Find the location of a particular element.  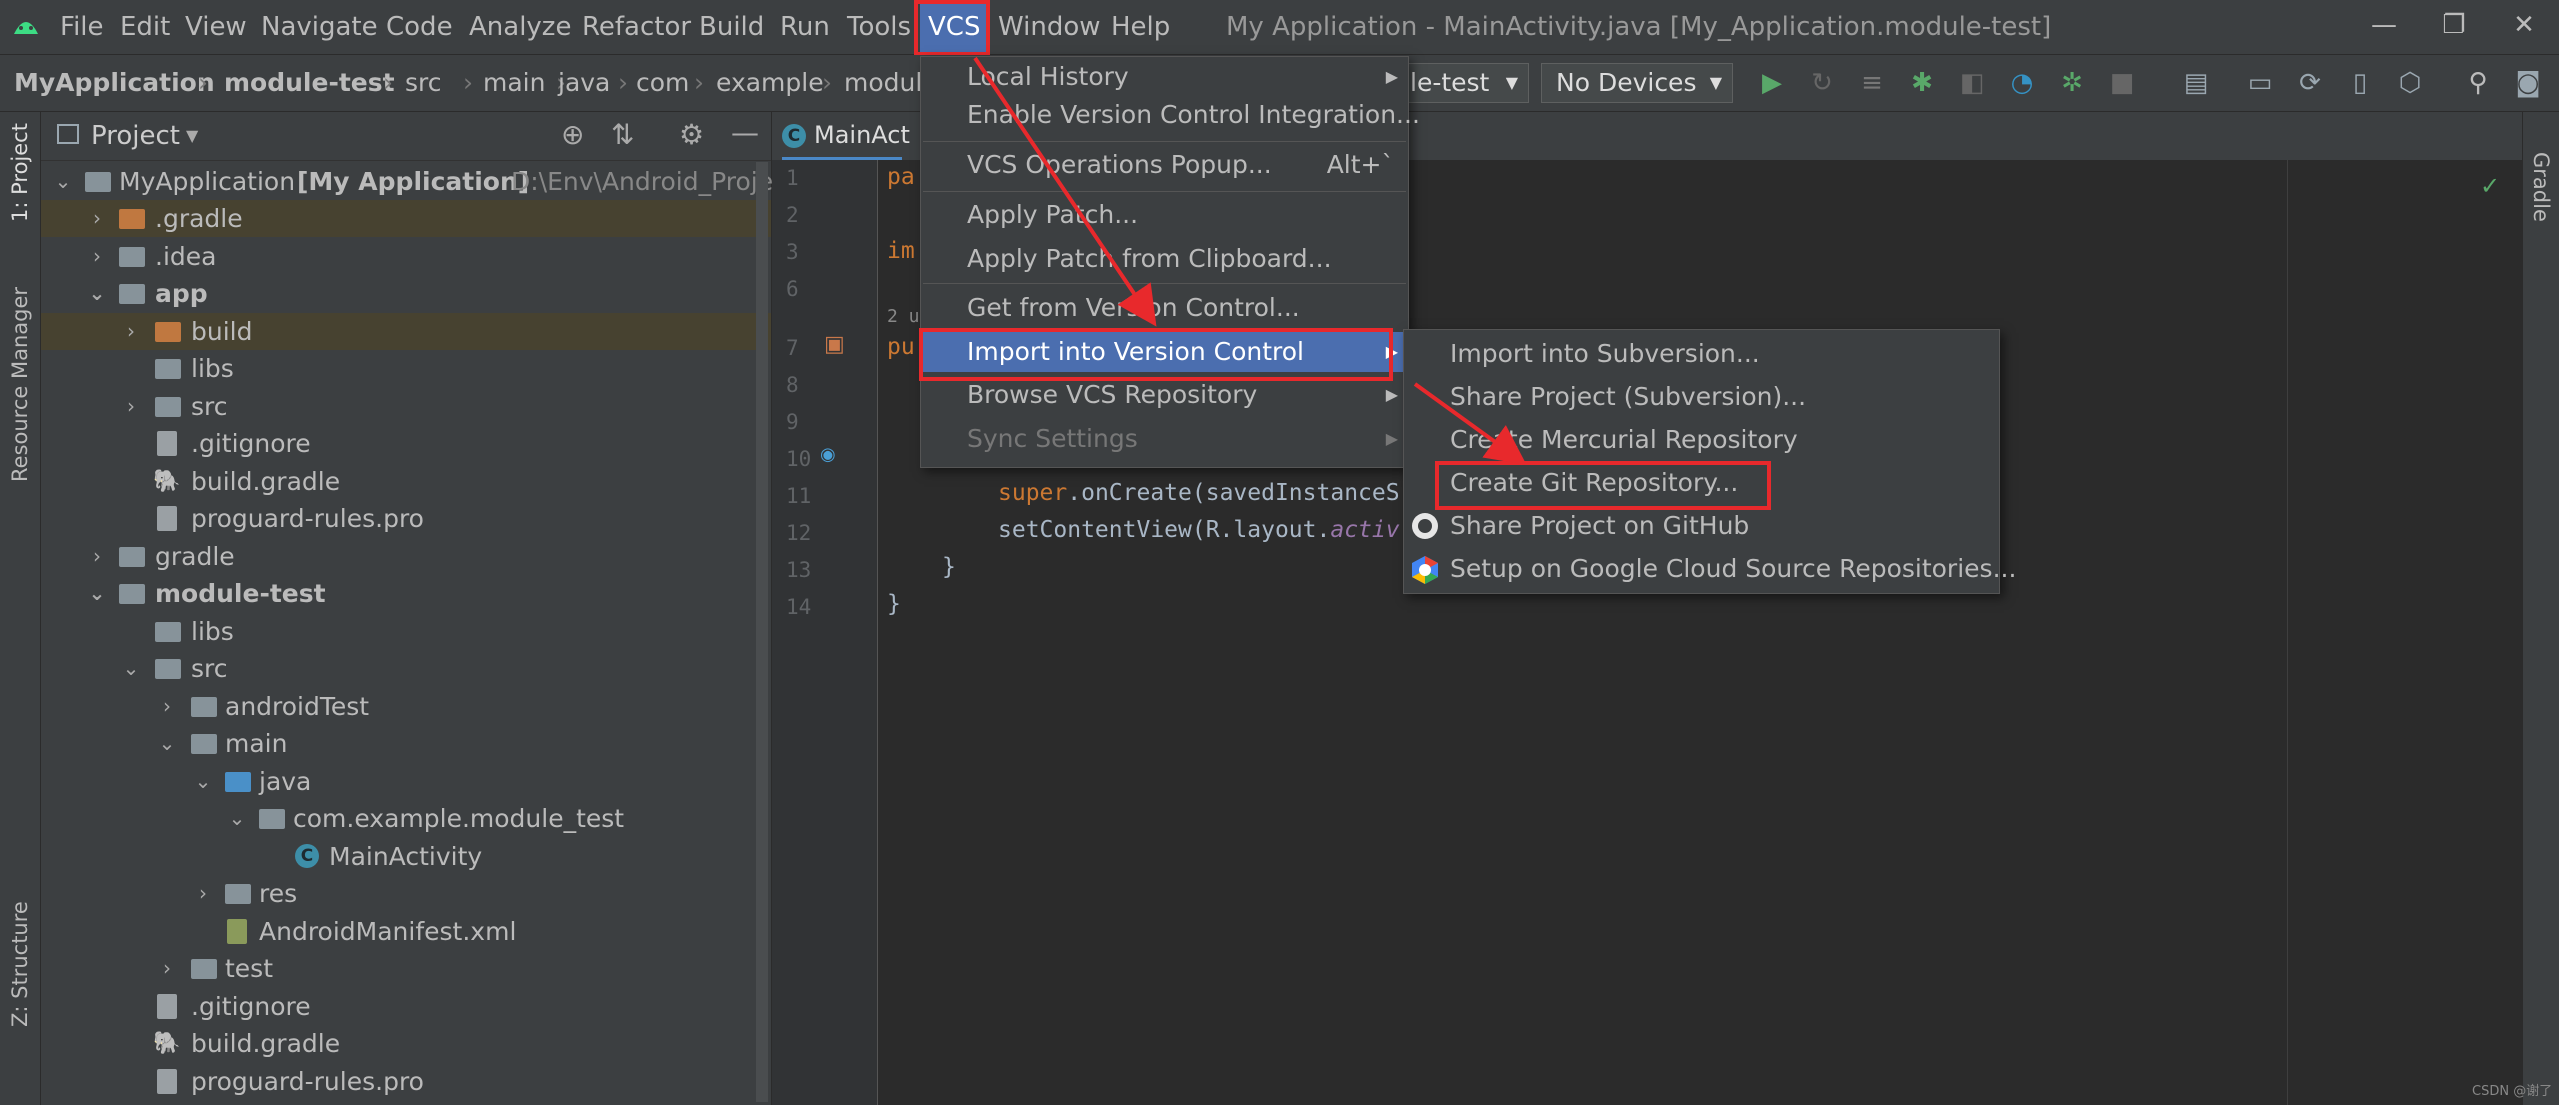

annotation-arrows is located at coordinates (1250, 260).